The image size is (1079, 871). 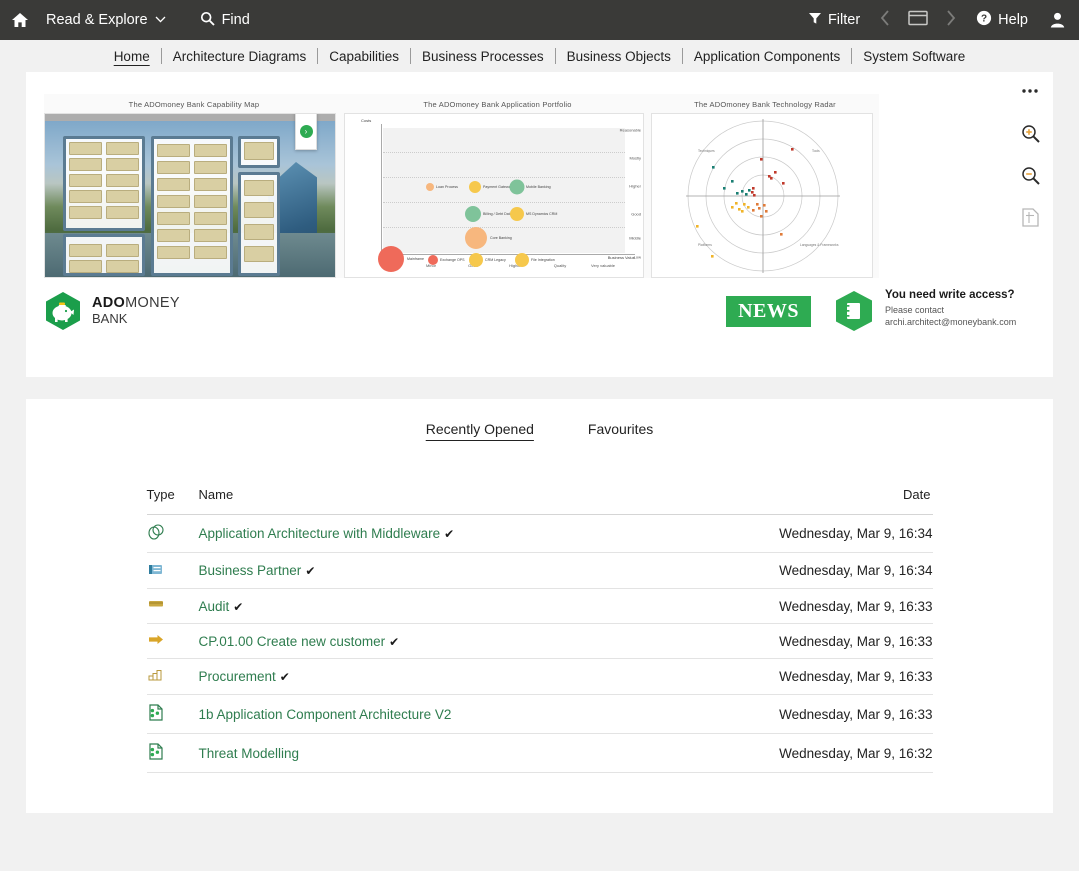 What do you see at coordinates (225, 20) in the screenshot?
I see `find-button: Find` at bounding box center [225, 20].